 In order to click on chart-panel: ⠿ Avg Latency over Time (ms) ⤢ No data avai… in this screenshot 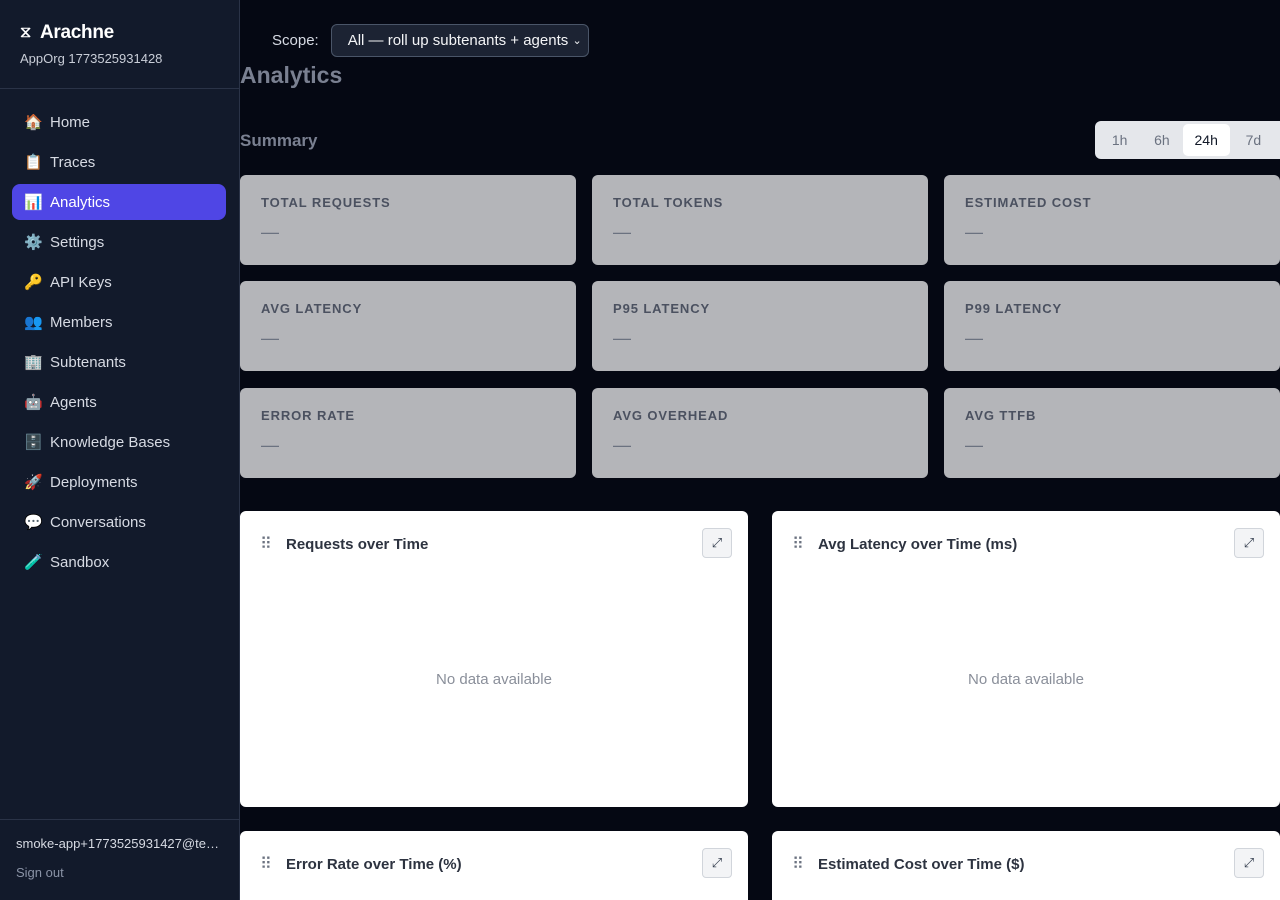, I will do `click(1026, 659)`.